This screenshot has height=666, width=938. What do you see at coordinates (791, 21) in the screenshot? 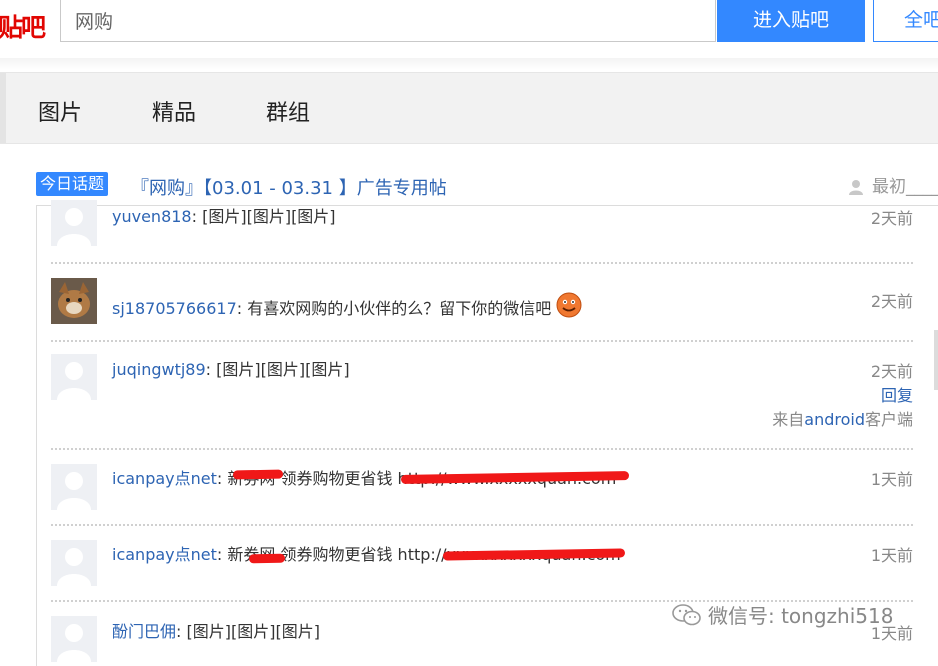
I see `enter-forum-button: 进入贴吧` at bounding box center [791, 21].